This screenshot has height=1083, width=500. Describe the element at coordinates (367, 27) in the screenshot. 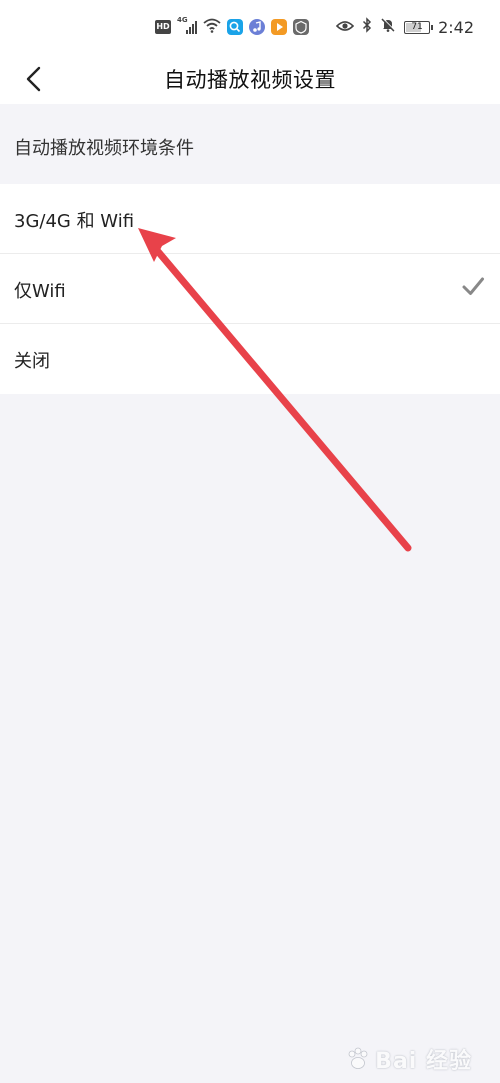

I see `bluetooth-icon` at that location.